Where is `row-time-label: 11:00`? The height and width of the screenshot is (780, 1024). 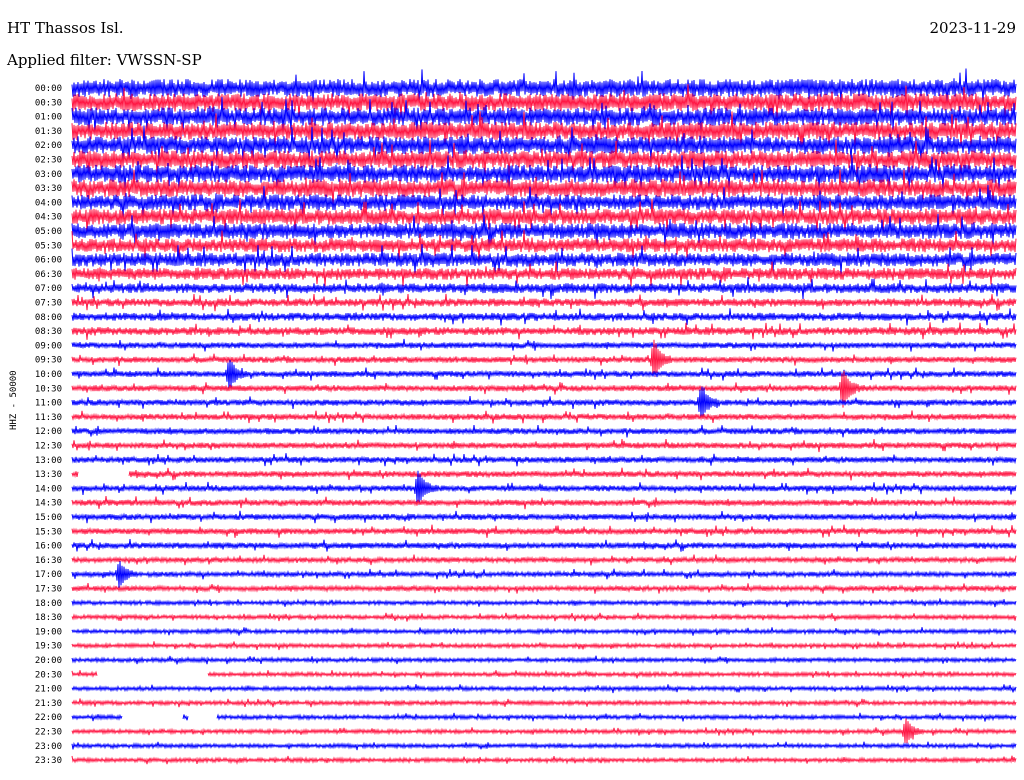 row-time-label: 11:00 is located at coordinates (48, 404).